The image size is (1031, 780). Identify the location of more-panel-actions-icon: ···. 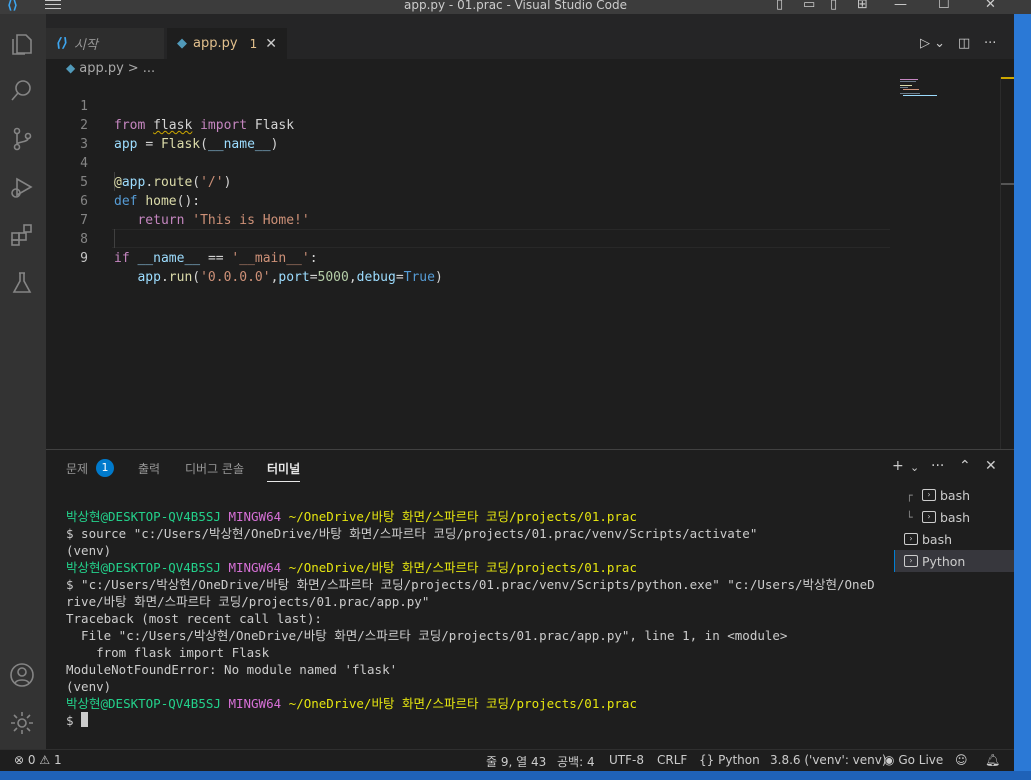
(937, 466).